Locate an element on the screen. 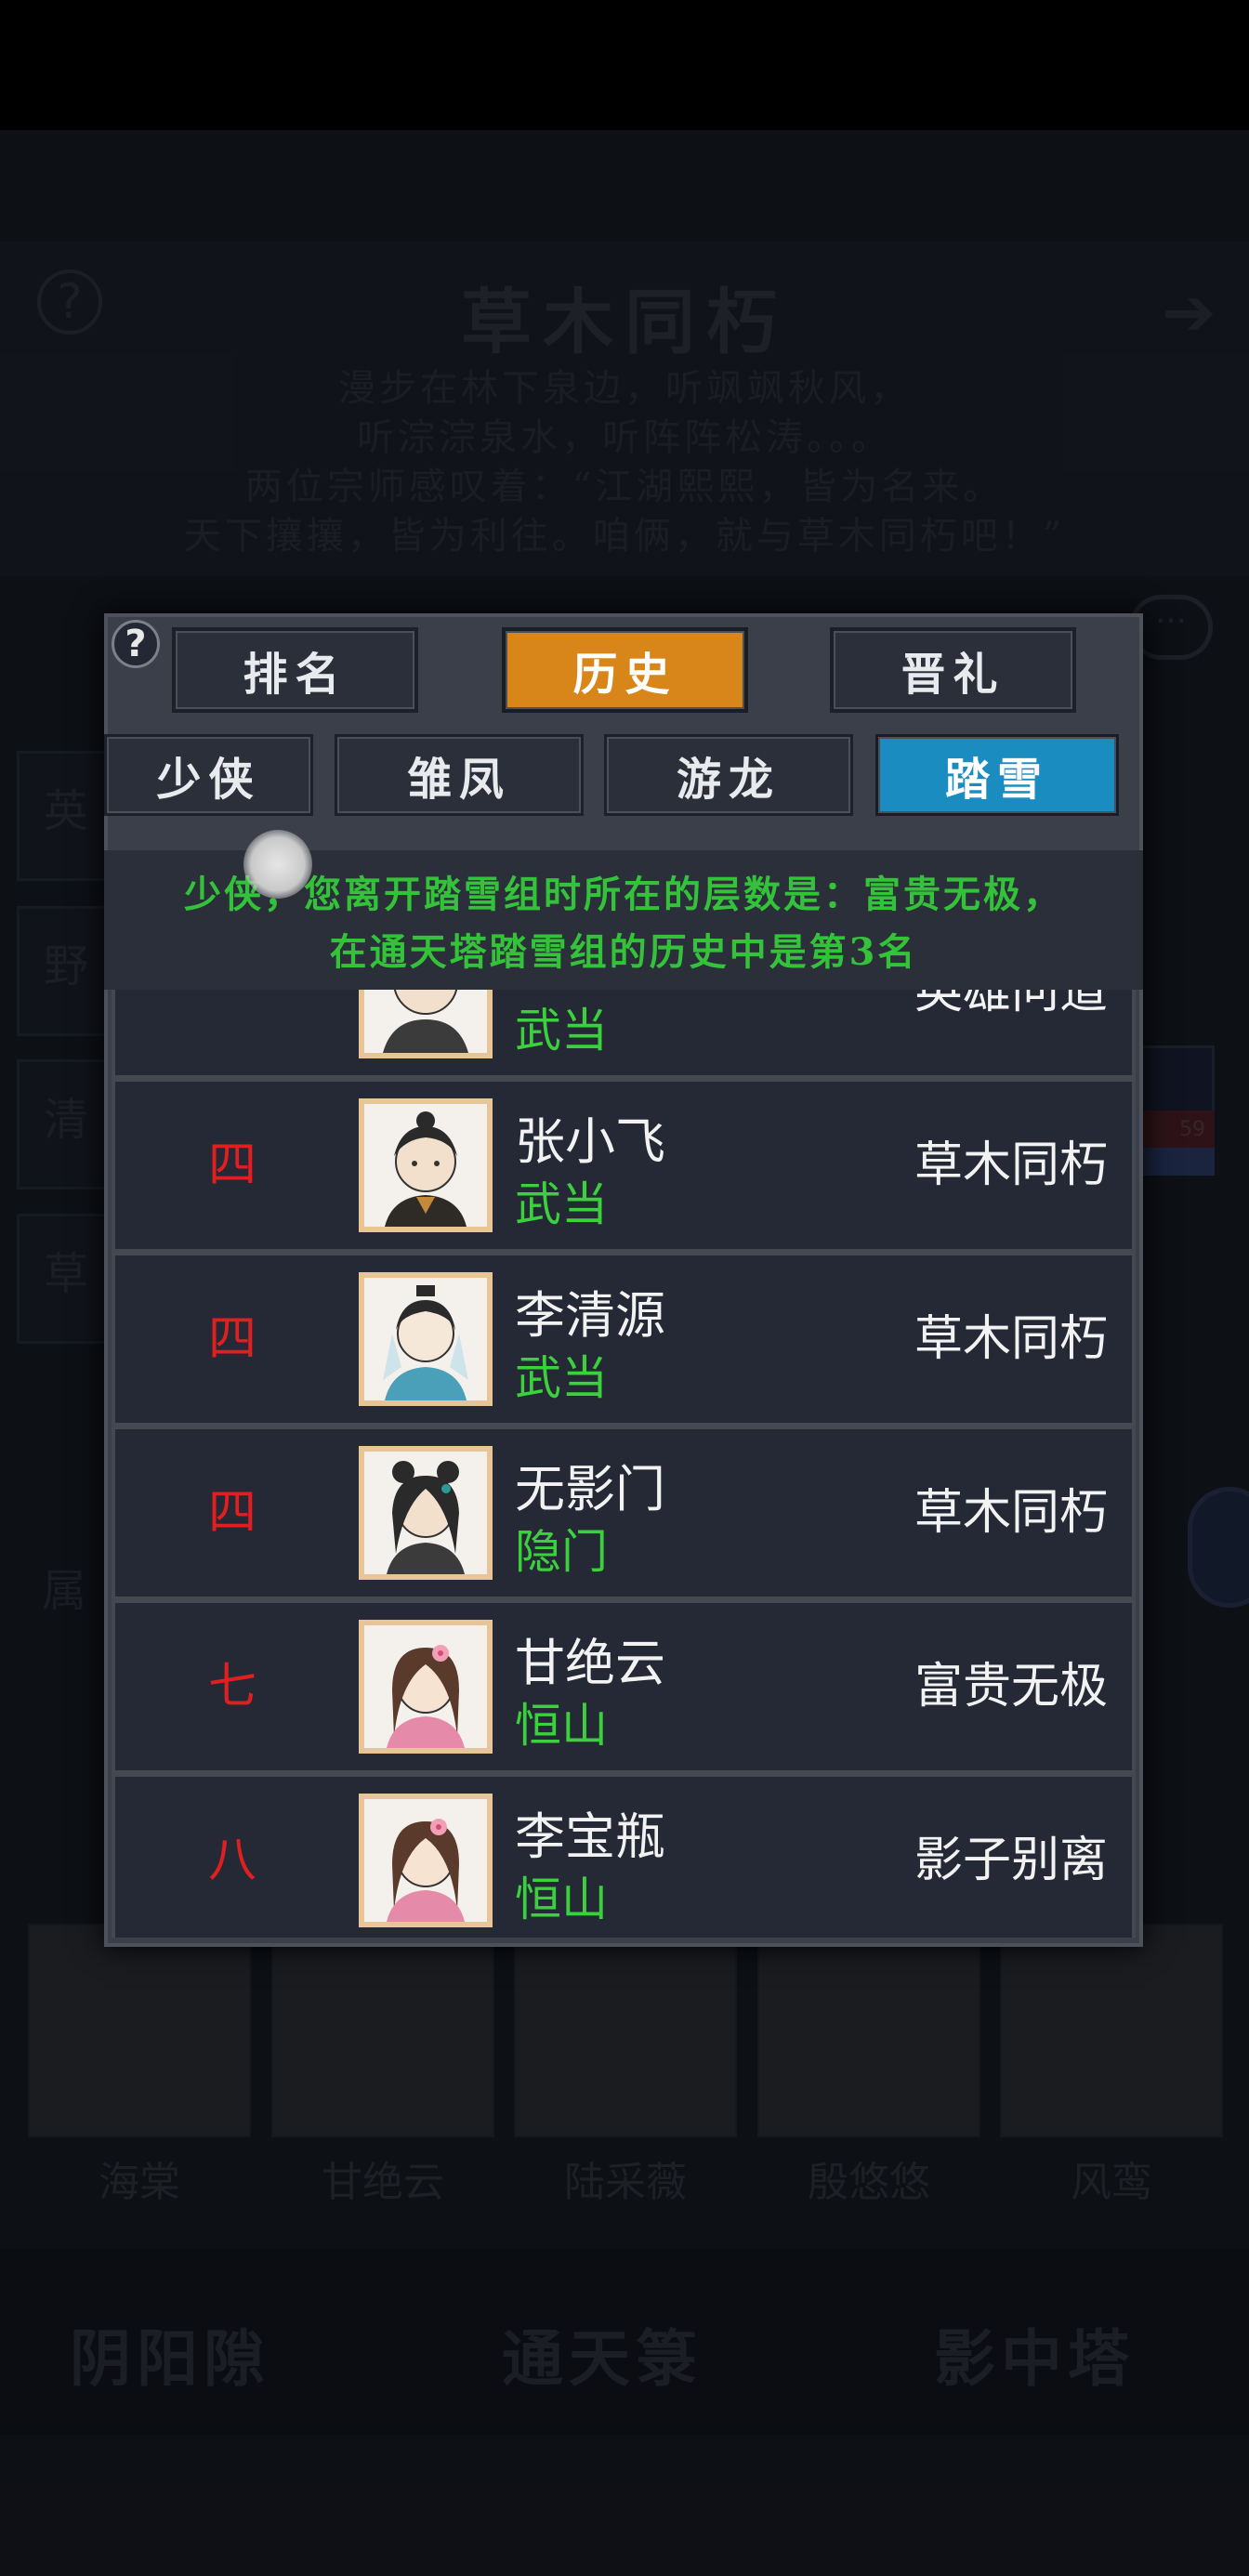 The image size is (1249, 2576). player-floor: 英雄问道 is located at coordinates (1011, 1004).